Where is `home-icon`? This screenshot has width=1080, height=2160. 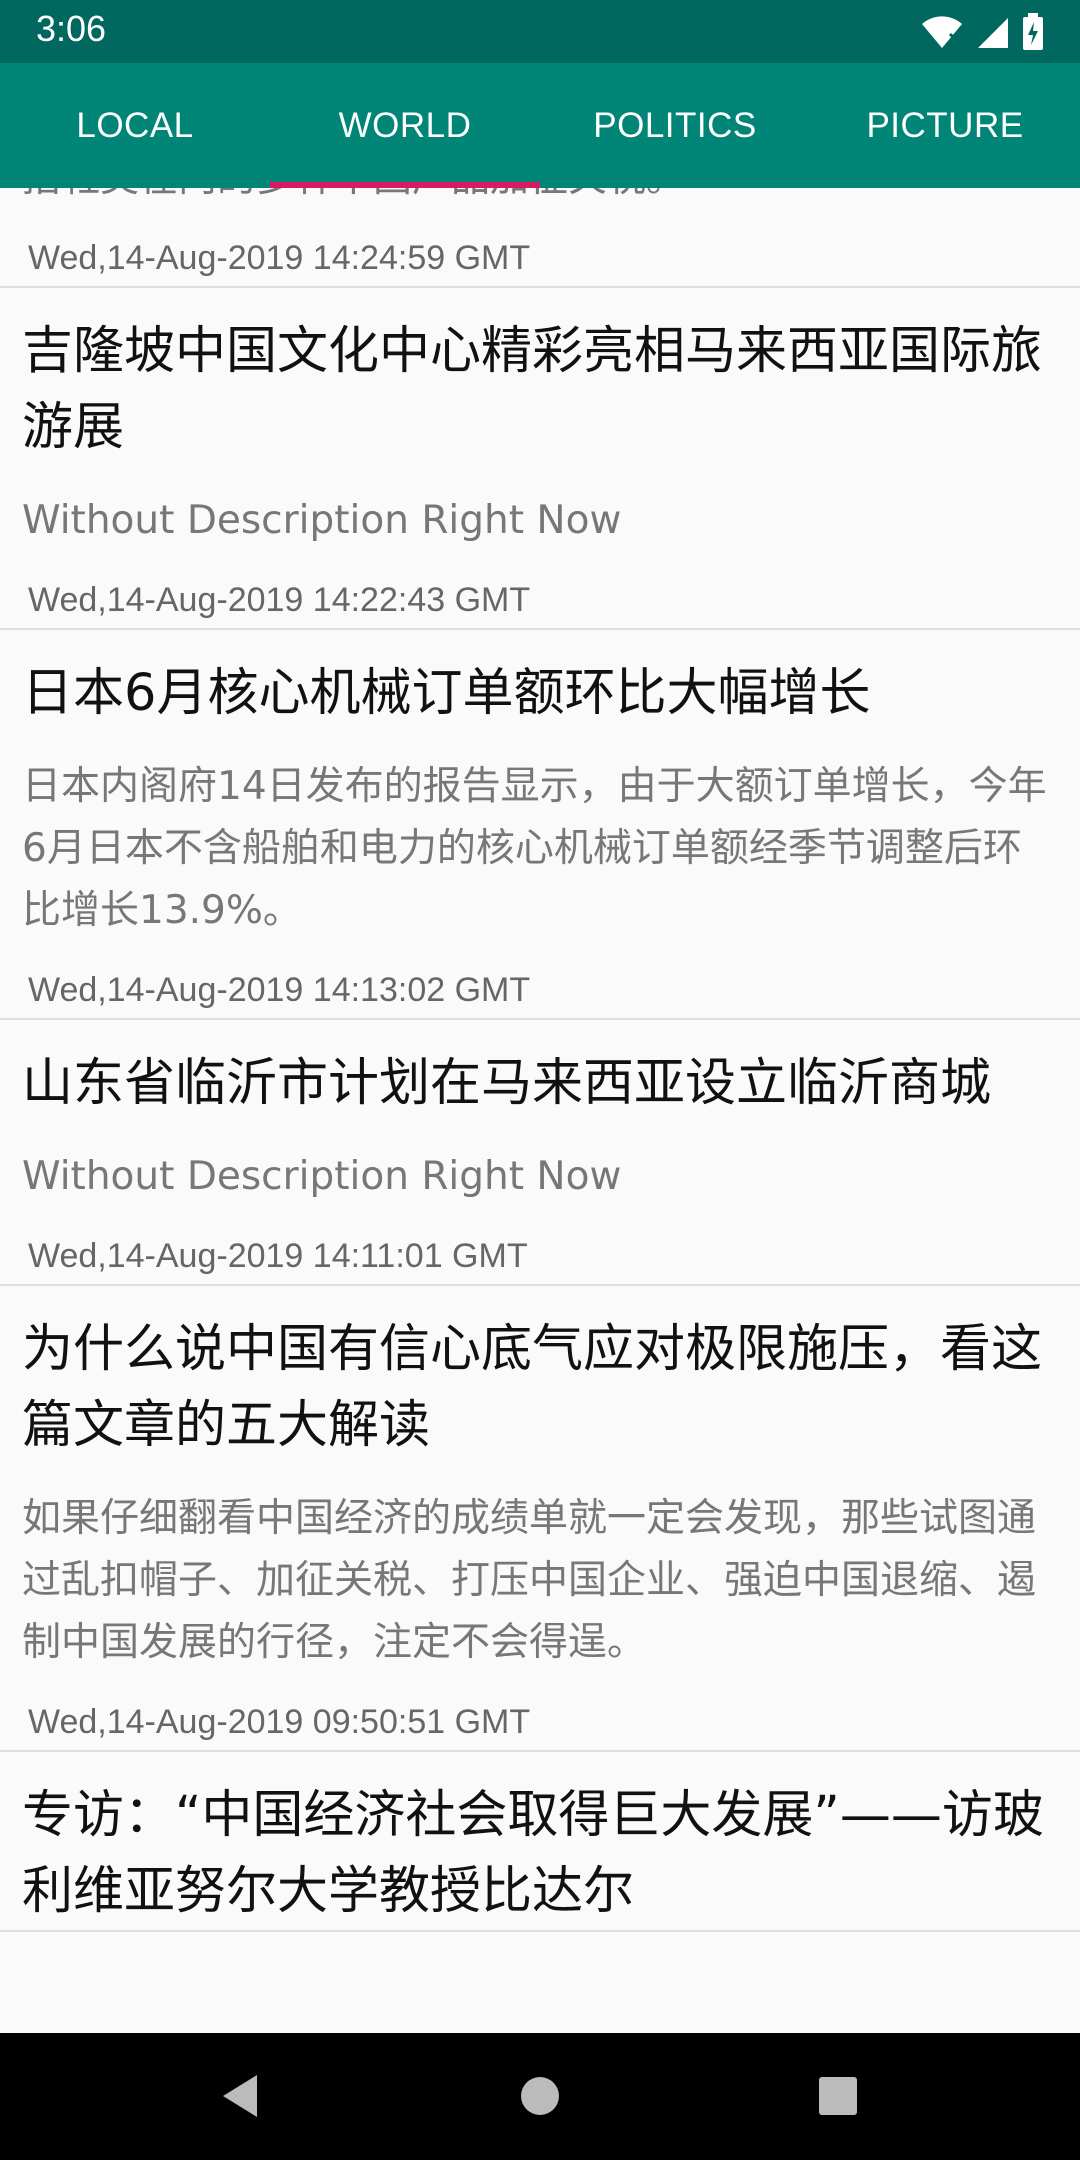
home-icon is located at coordinates (540, 2096).